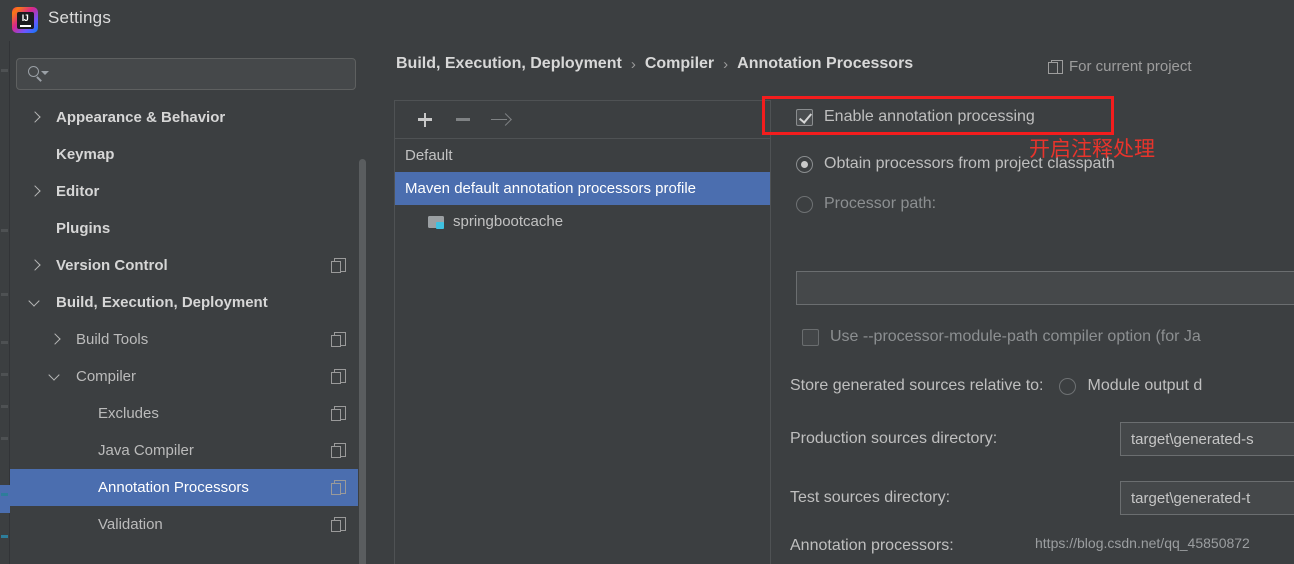 This screenshot has height=564, width=1294. Describe the element at coordinates (1120, 66) in the screenshot. I see `scope-indicator: For current project` at that location.